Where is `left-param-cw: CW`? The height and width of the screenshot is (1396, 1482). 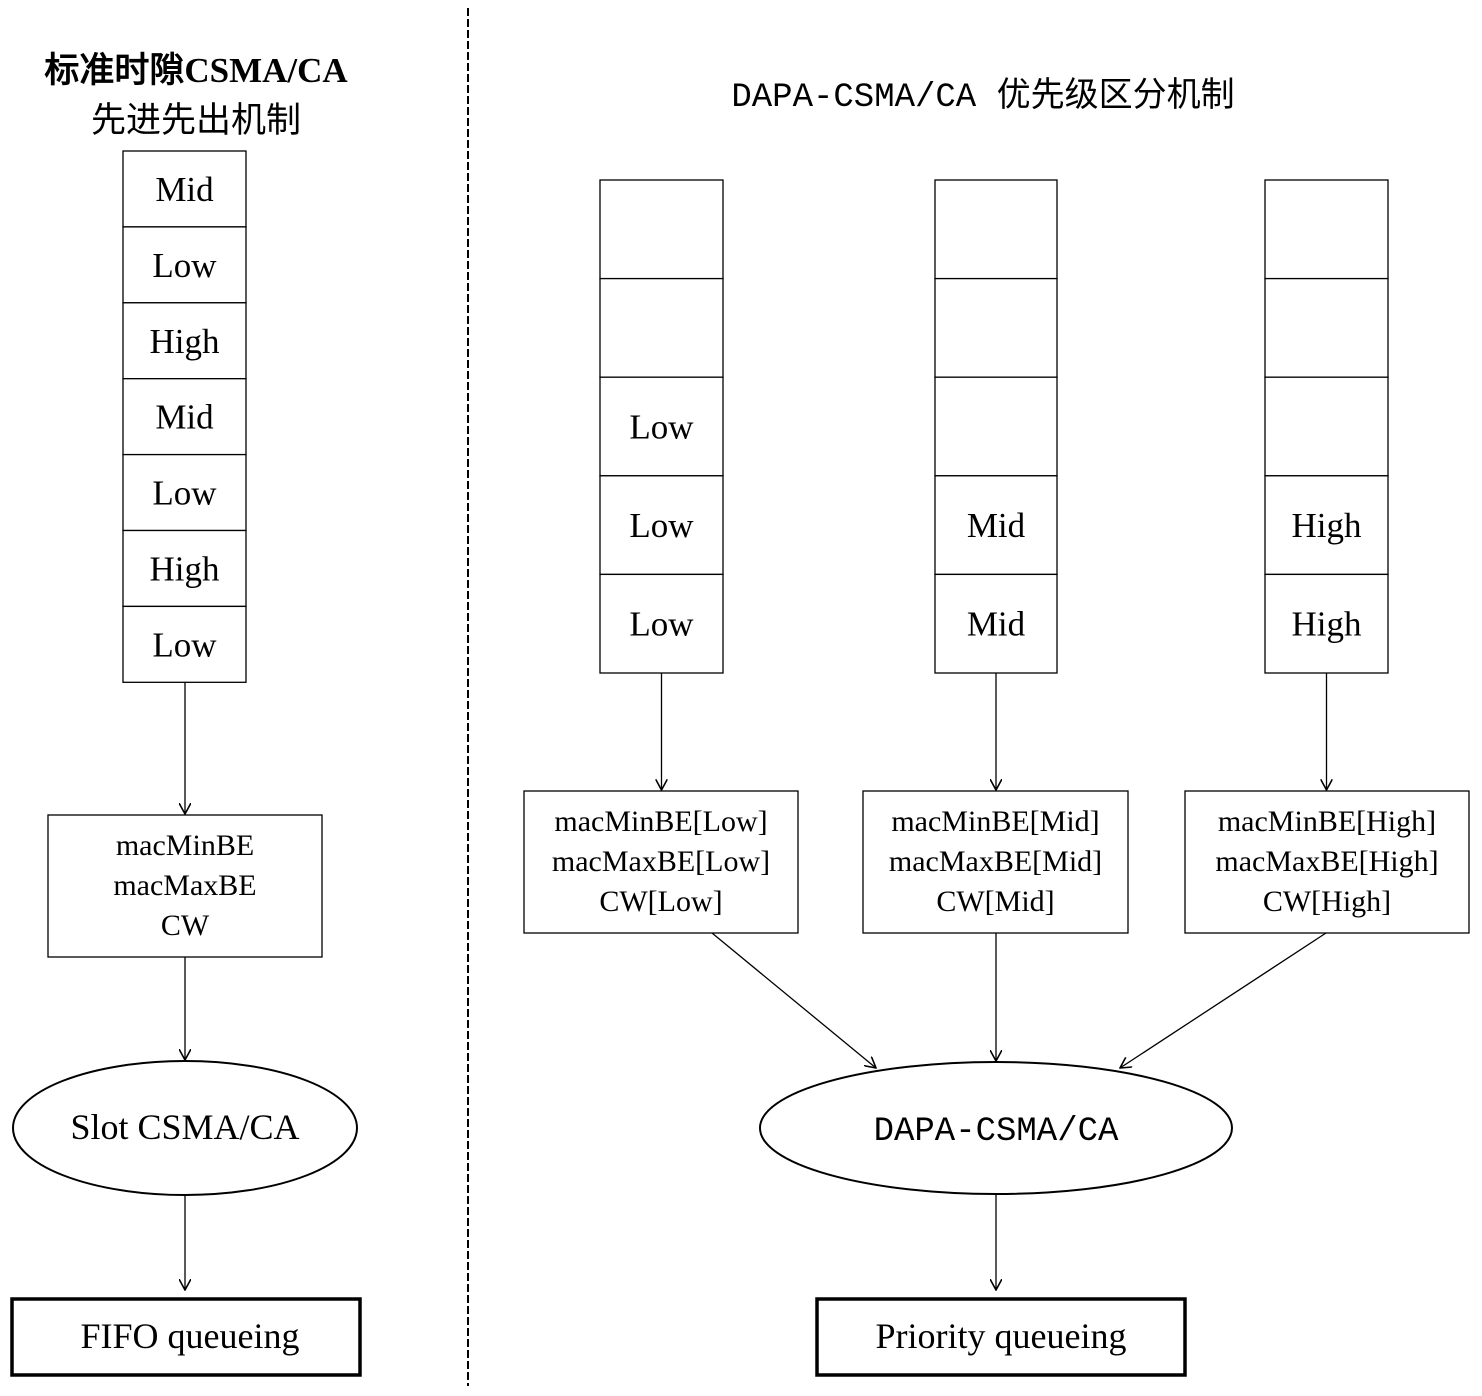
left-param-cw: CW is located at coordinates (185, 925).